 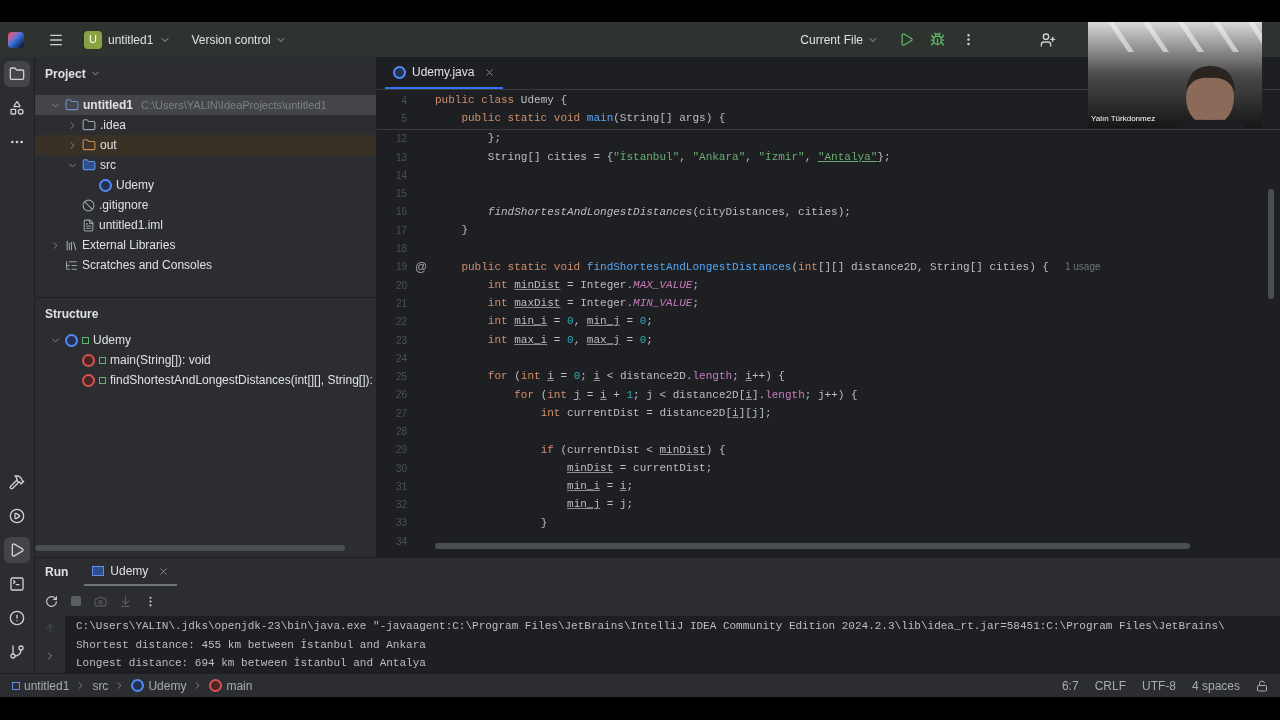 What do you see at coordinates (1082, 267) in the screenshot?
I see `usage-hint: 1 usage` at bounding box center [1082, 267].